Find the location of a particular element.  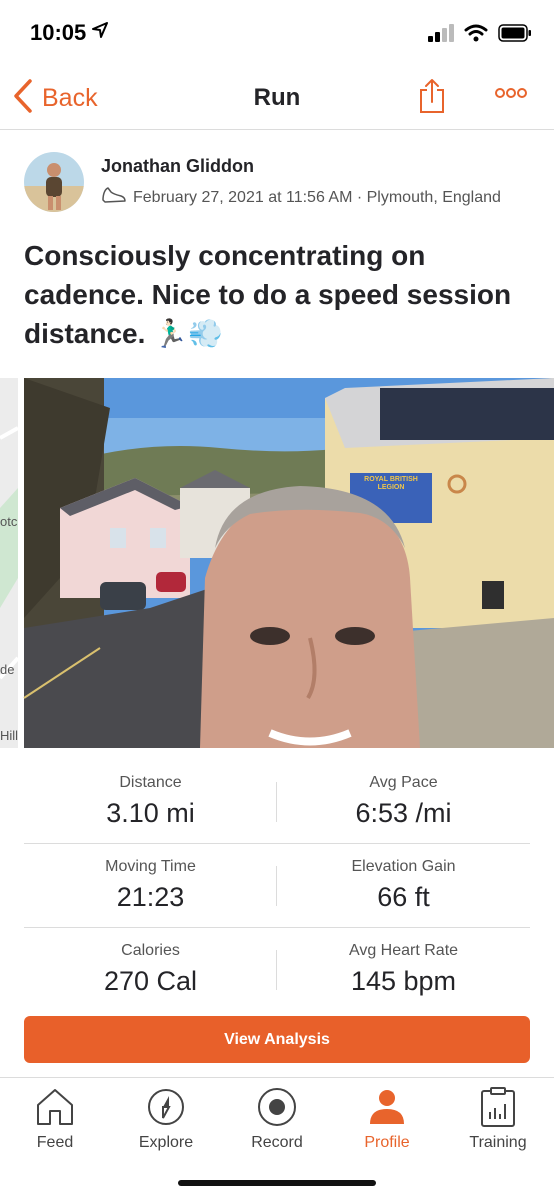

tab-label: Explore is located at coordinates (166, 1142).